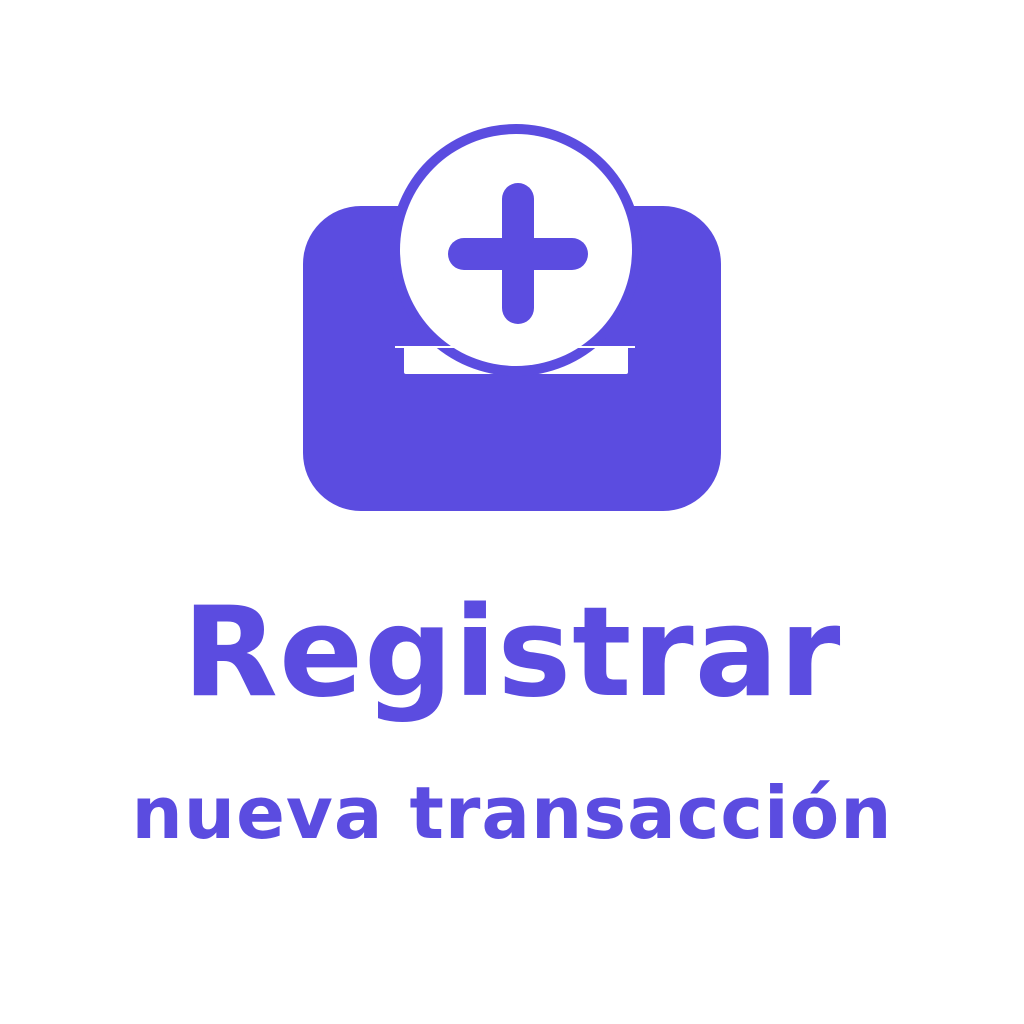 The width and height of the screenshot is (1024, 1024). I want to click on title: Registrar, so click(512, 653).